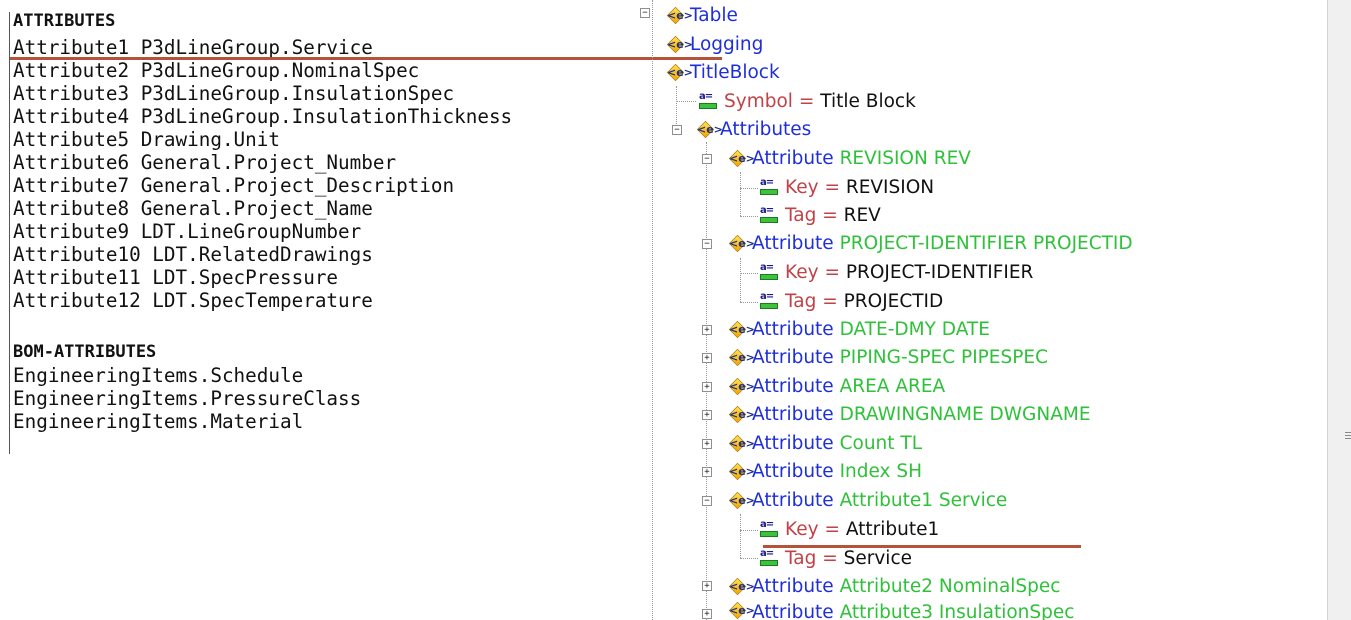 Image resolution: width=1351 pixels, height=620 pixels. What do you see at coordinates (146, 139) in the screenshot?
I see `attribute-line: Attribute5 Drawing.Unit` at bounding box center [146, 139].